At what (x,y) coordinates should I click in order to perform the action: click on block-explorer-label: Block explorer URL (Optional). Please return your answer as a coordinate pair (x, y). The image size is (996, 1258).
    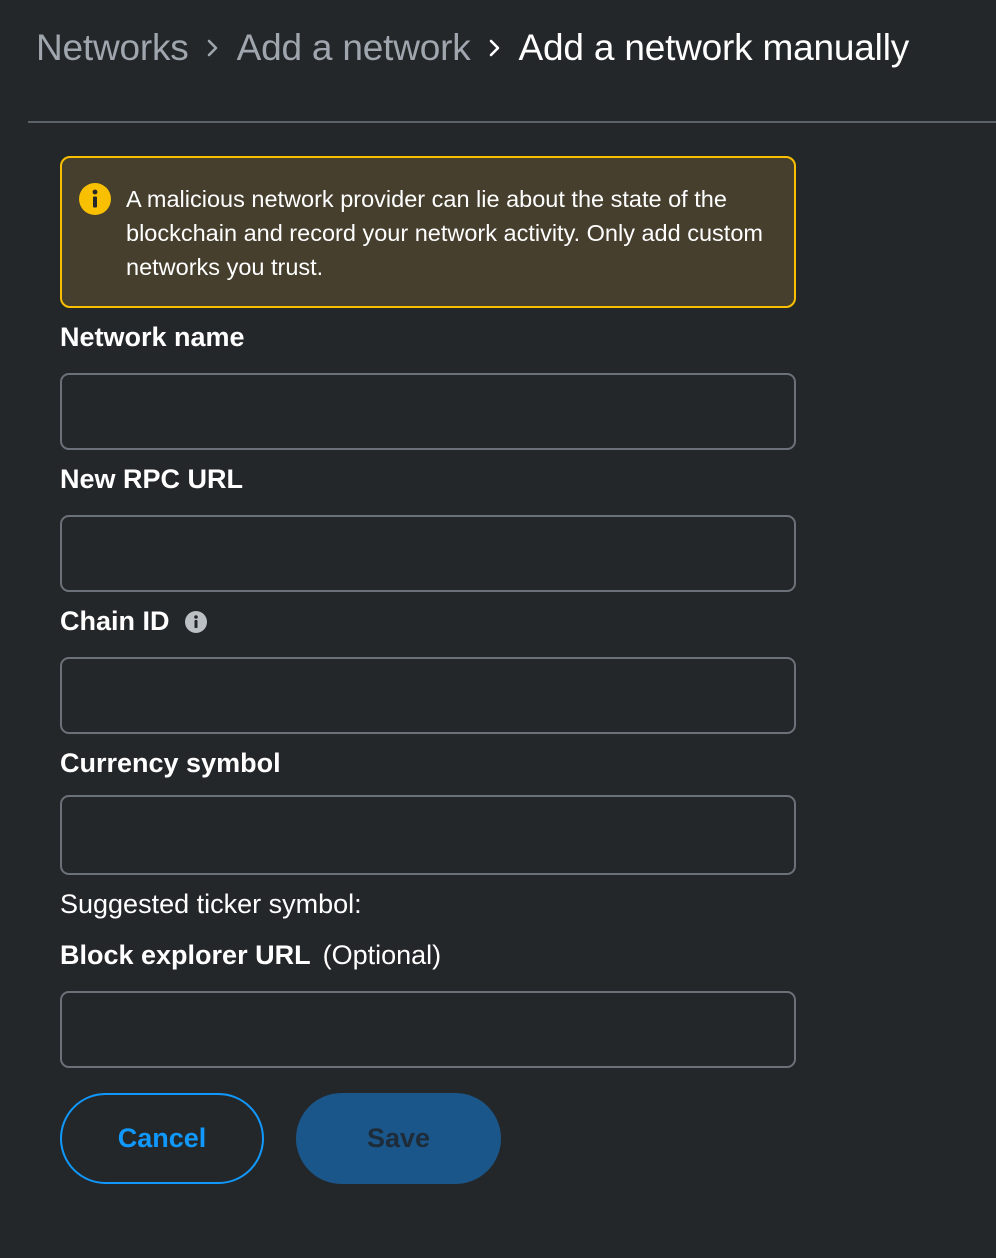
    Looking at the image, I should click on (250, 955).